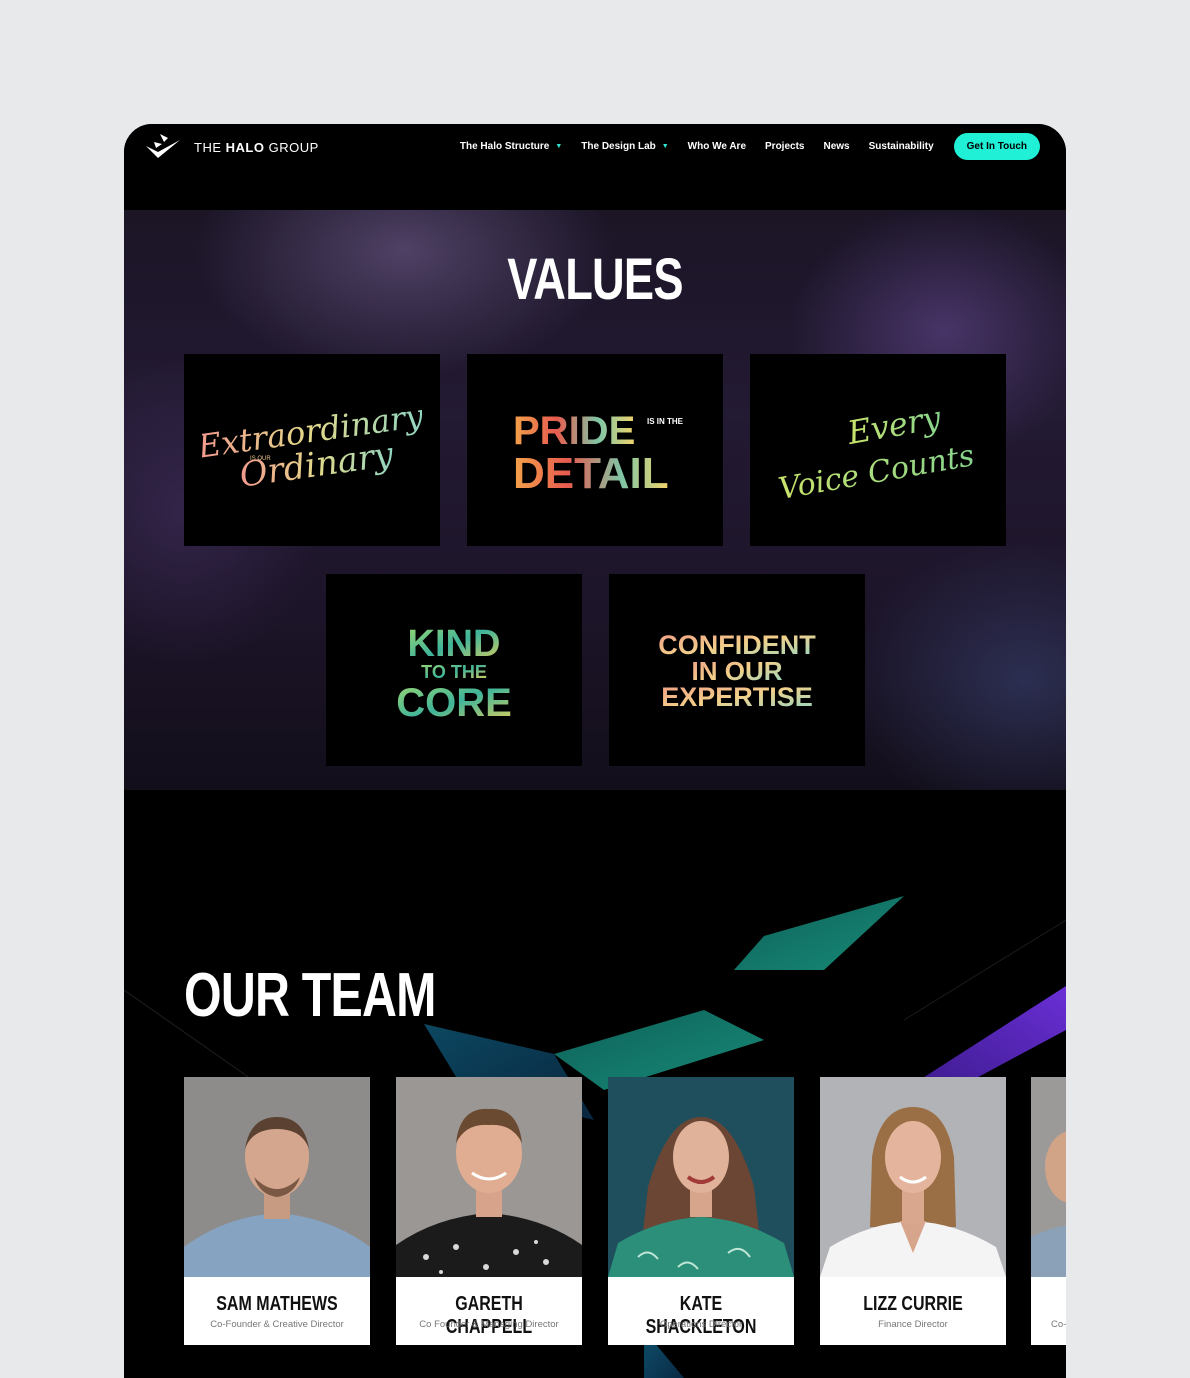  Describe the element at coordinates (996, 146) in the screenshot. I see `get-in-touch-button: Get In Touch` at that location.